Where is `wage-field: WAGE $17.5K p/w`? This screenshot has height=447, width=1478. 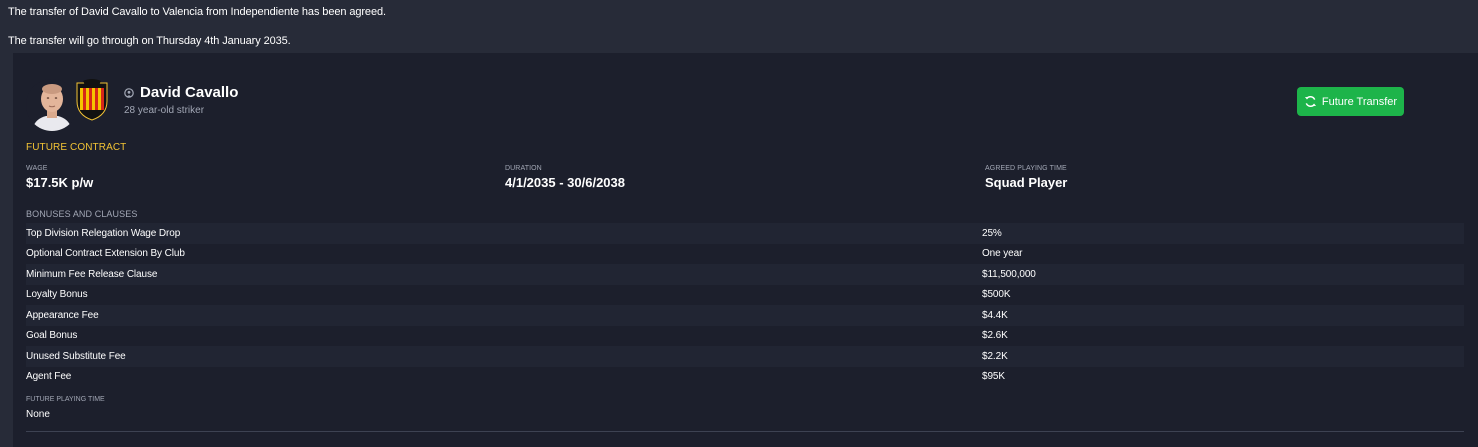
wage-field: WAGE $17.5K p/w is located at coordinates (59, 177).